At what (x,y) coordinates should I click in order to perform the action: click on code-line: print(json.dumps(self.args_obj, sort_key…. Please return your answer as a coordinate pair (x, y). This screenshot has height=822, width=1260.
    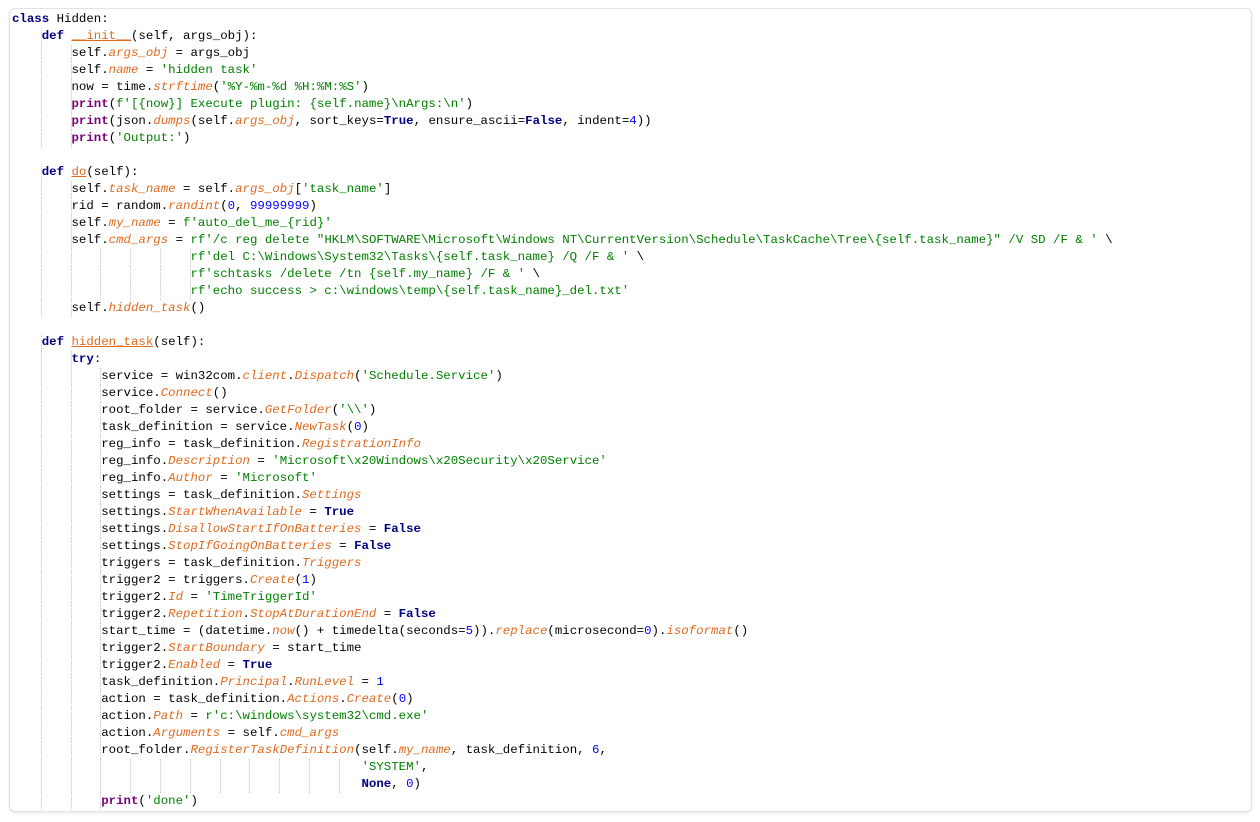
    Looking at the image, I should click on (562, 121).